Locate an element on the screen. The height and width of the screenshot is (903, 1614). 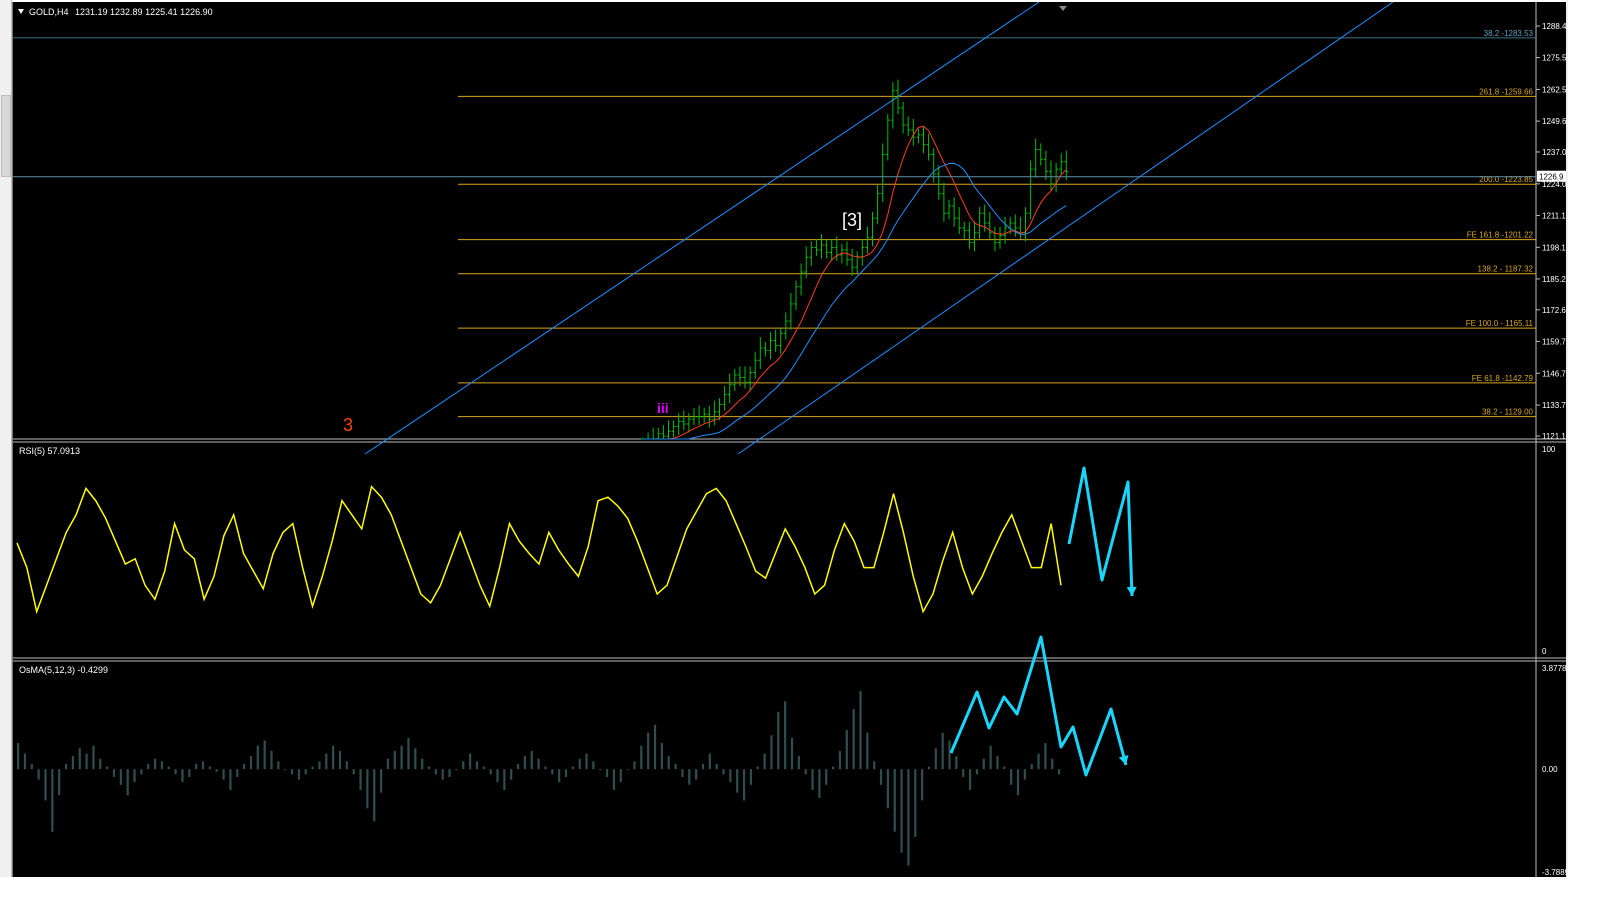
osma-axis-label-min: -3.7889 is located at coordinates (1554, 872).